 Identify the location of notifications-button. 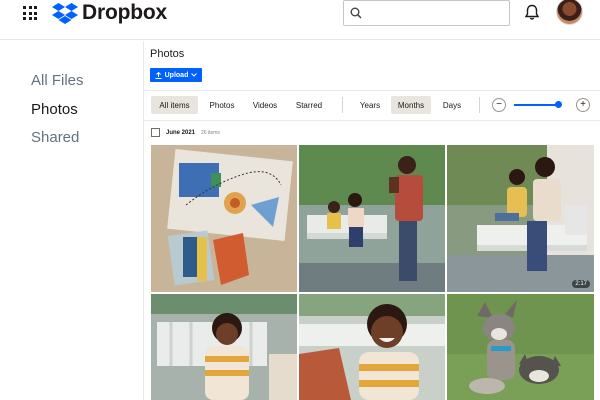
(532, 12).